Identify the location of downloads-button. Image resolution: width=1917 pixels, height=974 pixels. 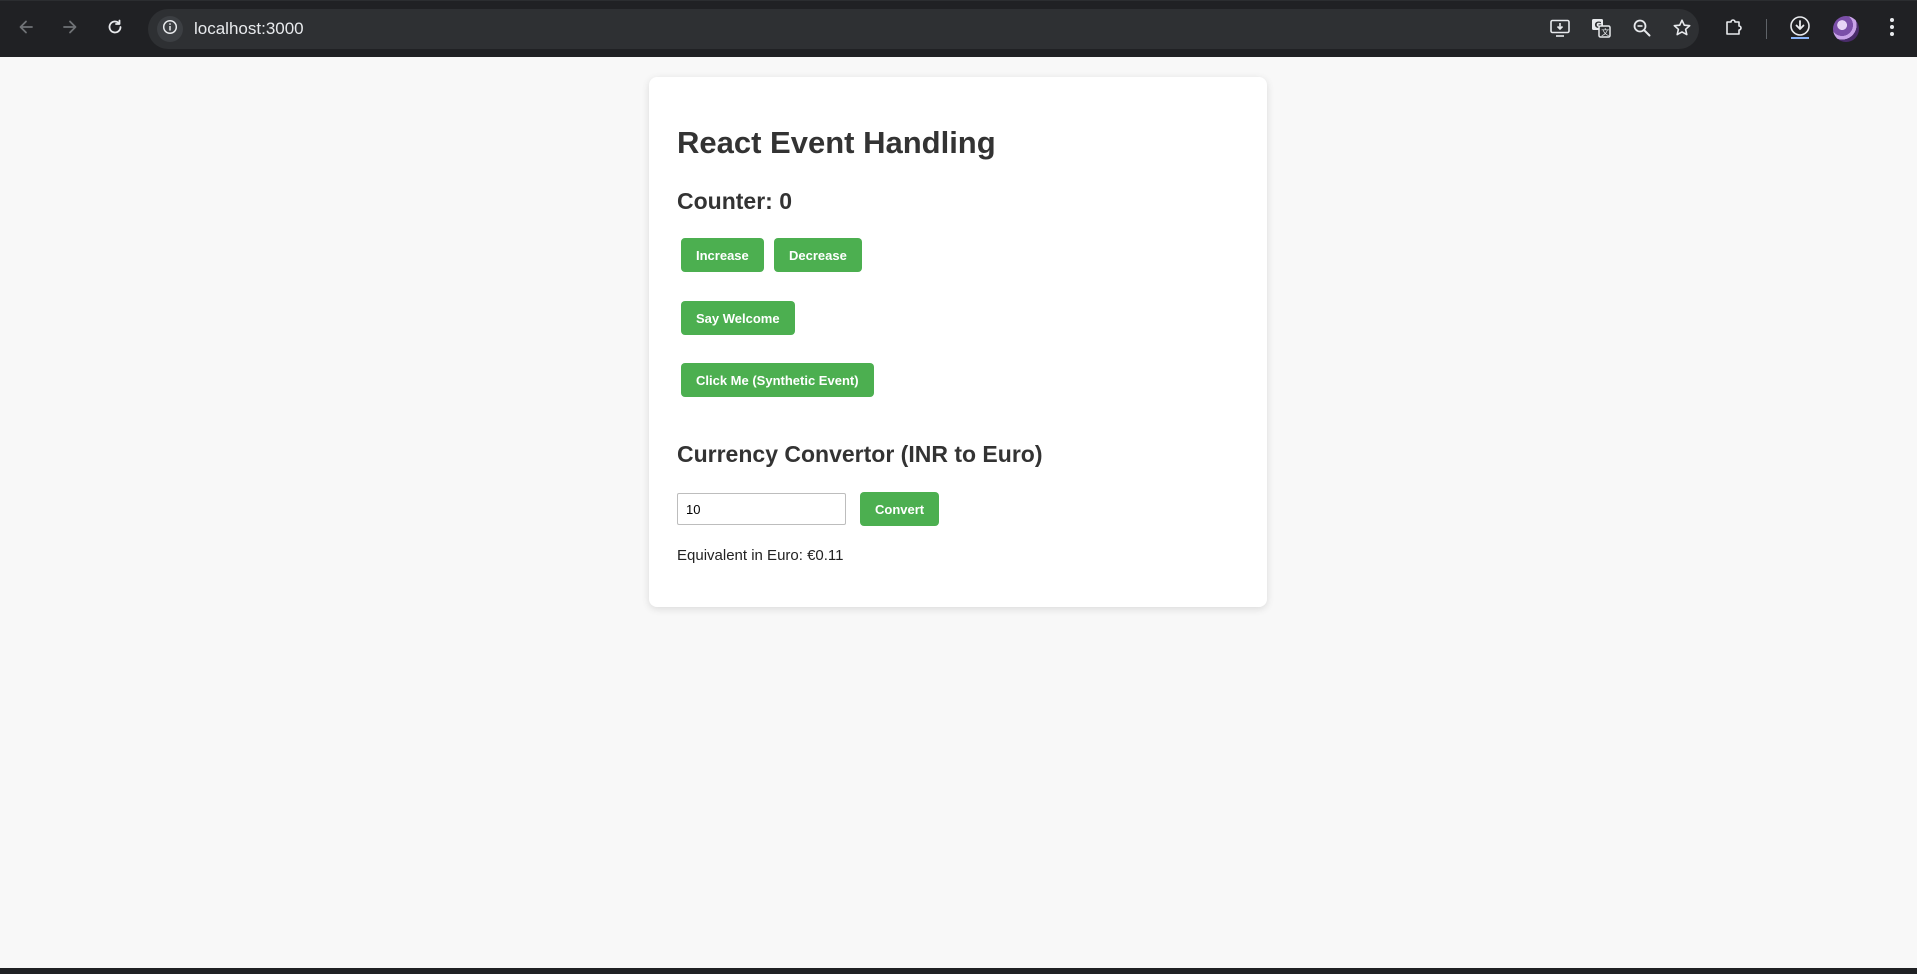
(1800, 29).